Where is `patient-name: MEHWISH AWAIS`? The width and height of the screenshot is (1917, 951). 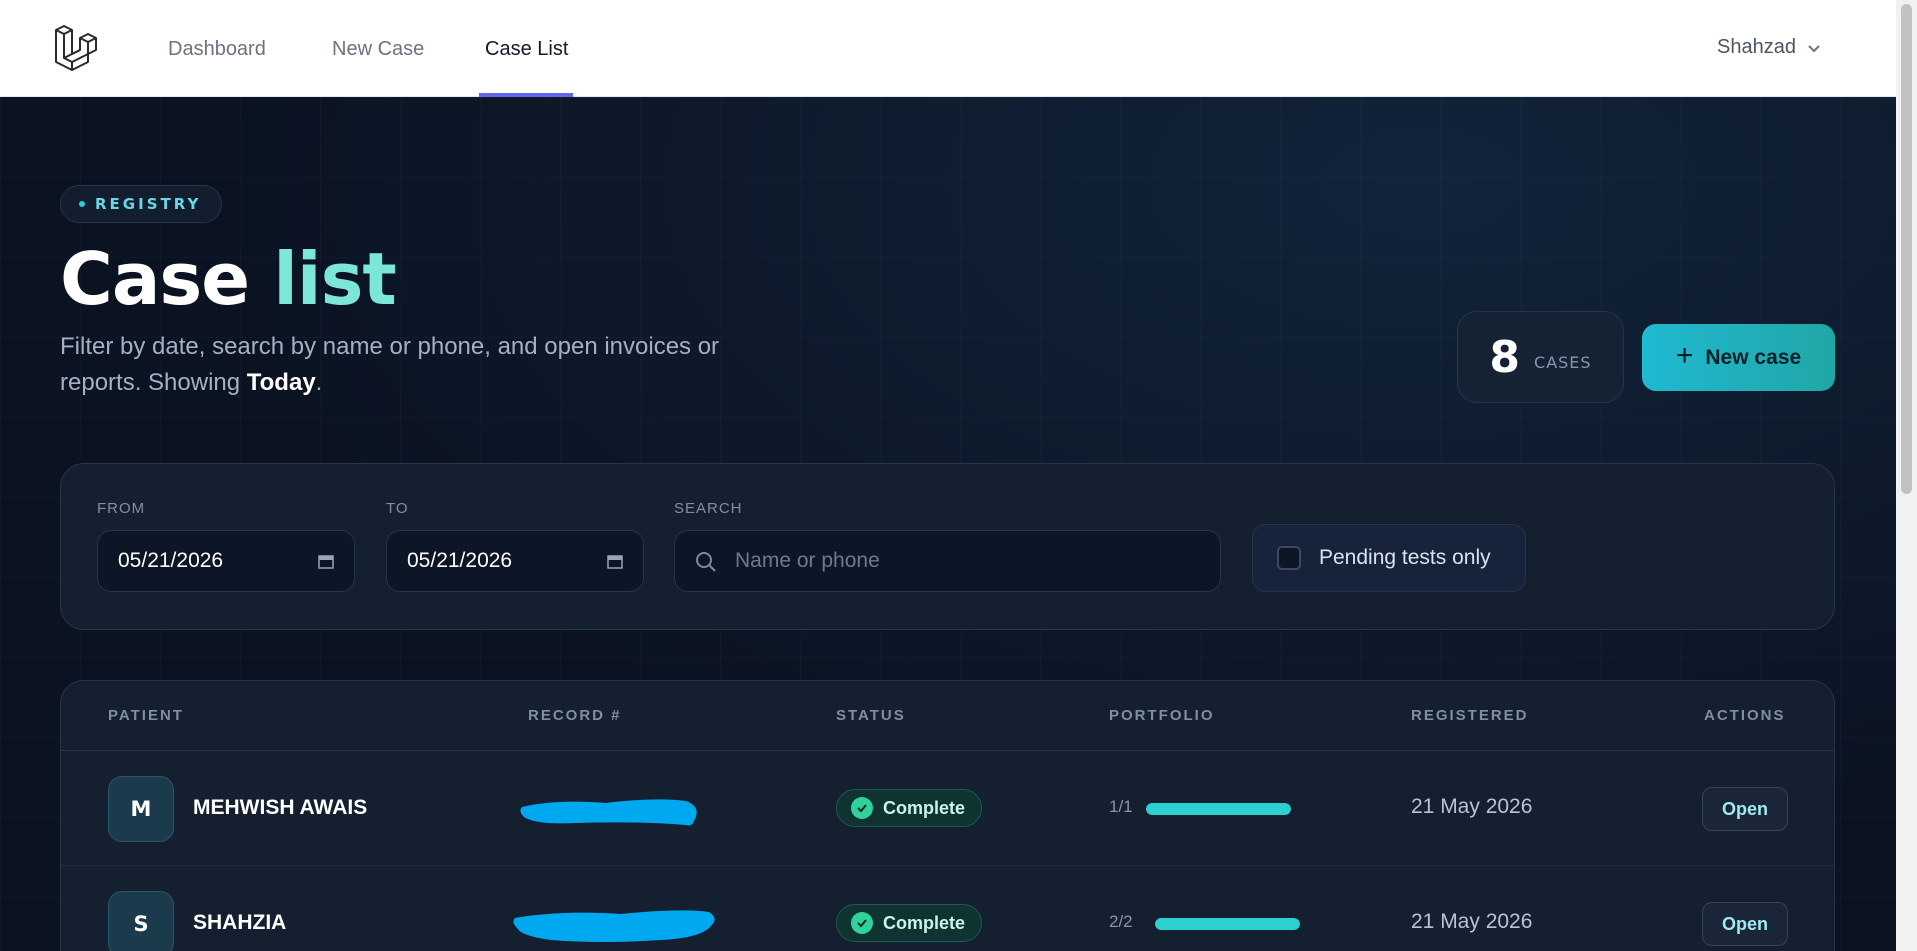
patient-name: MEHWISH AWAIS is located at coordinates (280, 807).